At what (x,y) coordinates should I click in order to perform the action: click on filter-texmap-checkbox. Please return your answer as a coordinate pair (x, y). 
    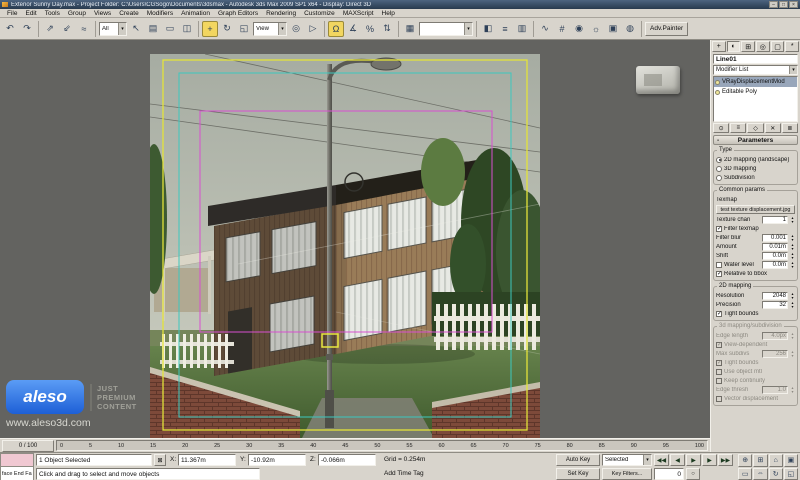
    Looking at the image, I should click on (719, 228).